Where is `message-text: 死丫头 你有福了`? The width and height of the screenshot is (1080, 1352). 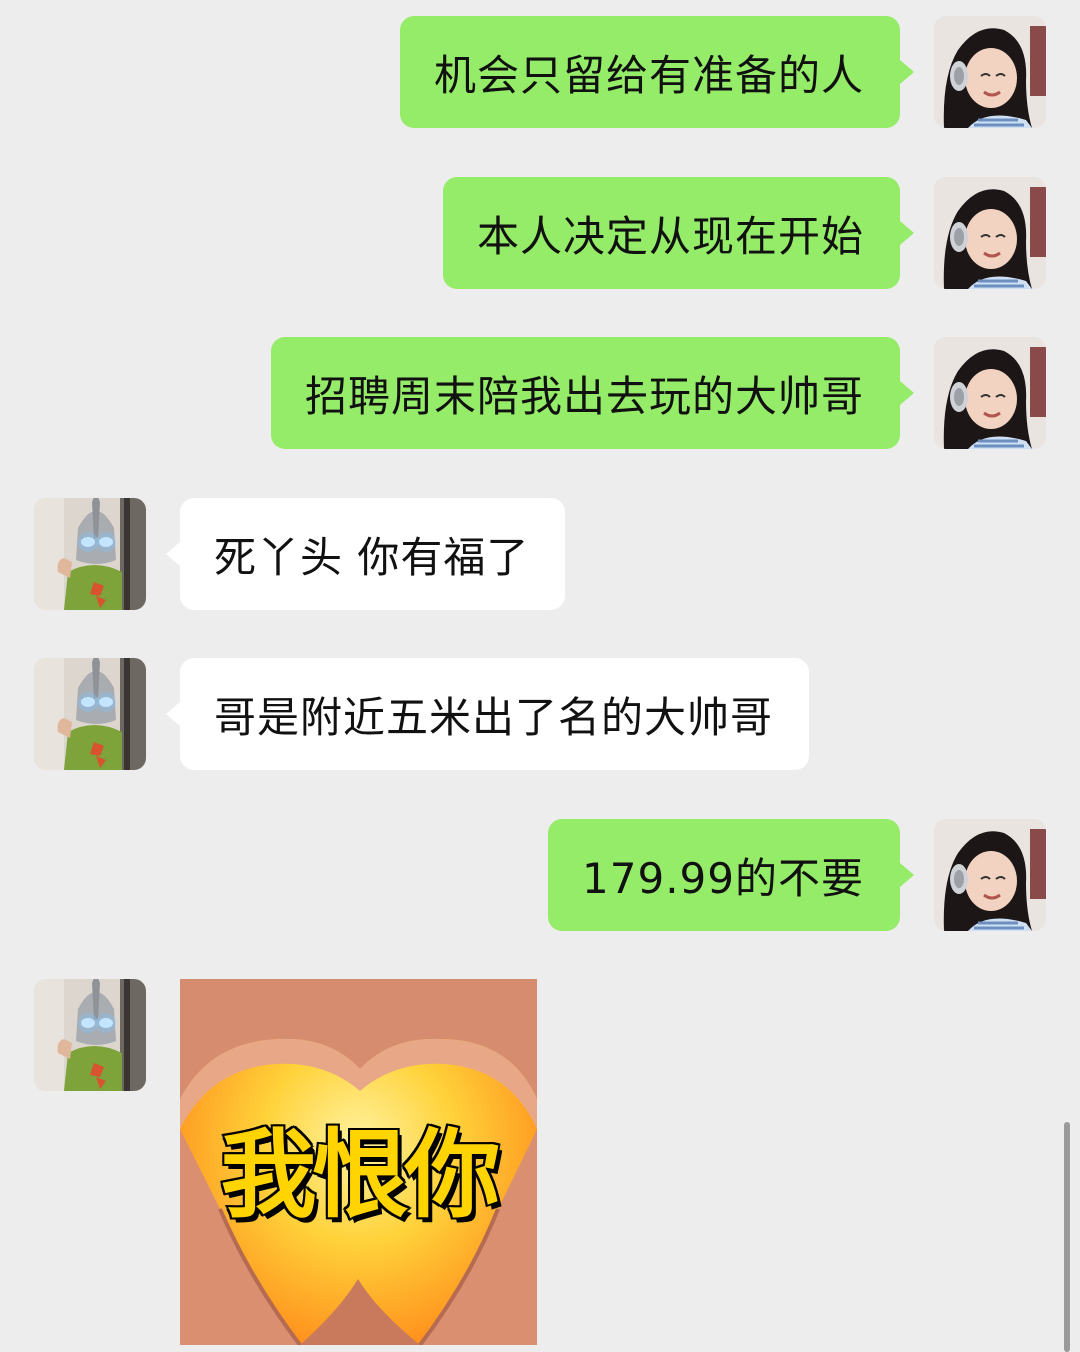
message-text: 死丫头 你有福了 is located at coordinates (372, 557).